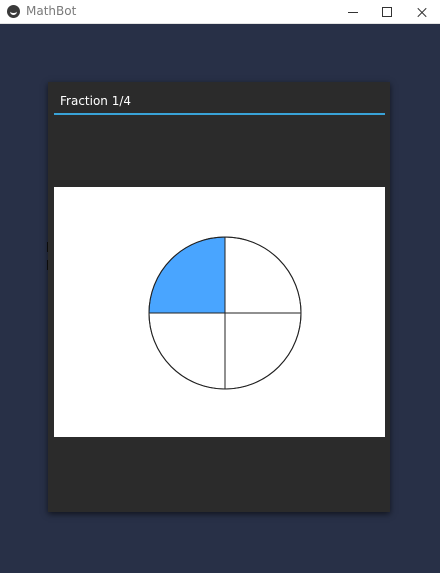 This screenshot has width=440, height=573. I want to click on close-button, so click(422, 12).